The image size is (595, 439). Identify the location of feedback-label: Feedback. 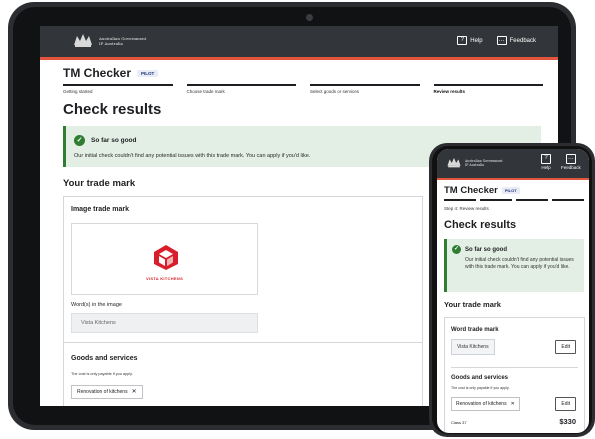
(522, 40).